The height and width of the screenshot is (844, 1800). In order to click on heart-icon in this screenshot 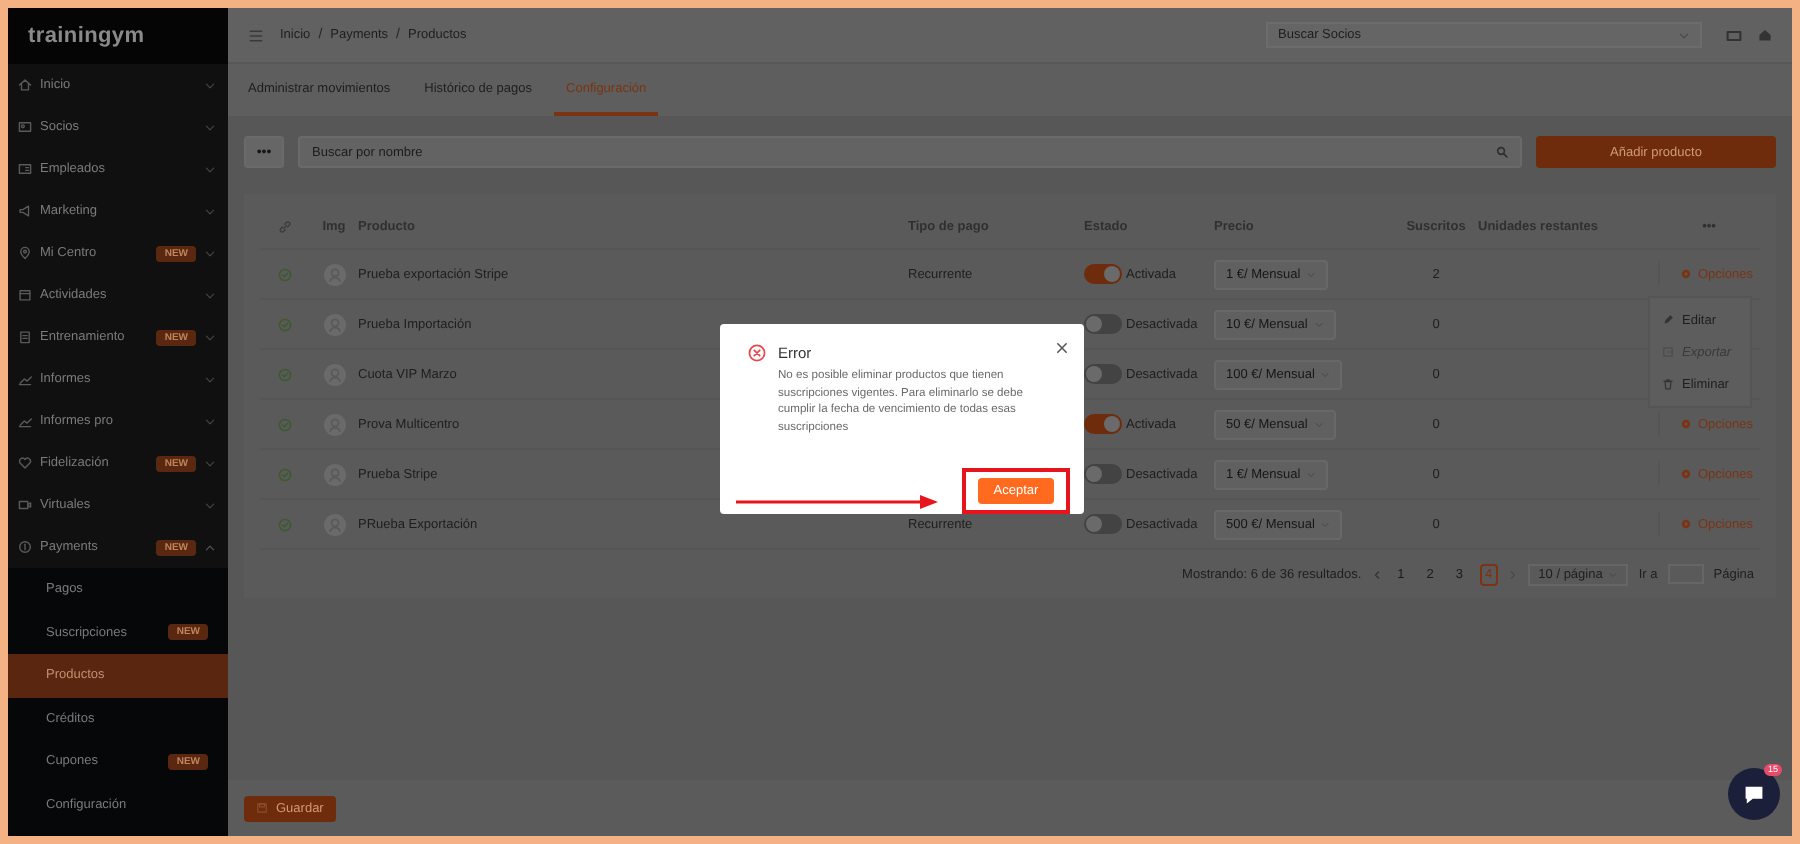, I will do `click(25, 463)`.